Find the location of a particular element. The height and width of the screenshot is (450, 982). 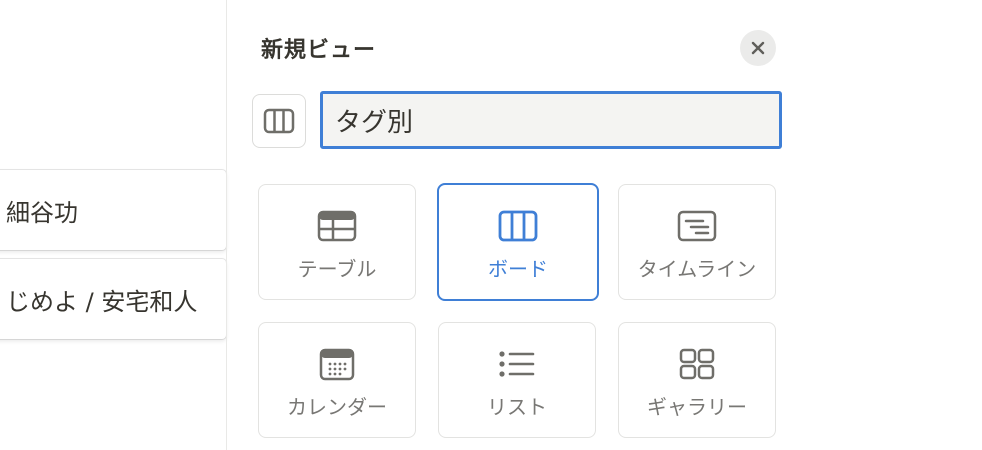

board-card: じめよ / 安宅和人 is located at coordinates (113, 299).